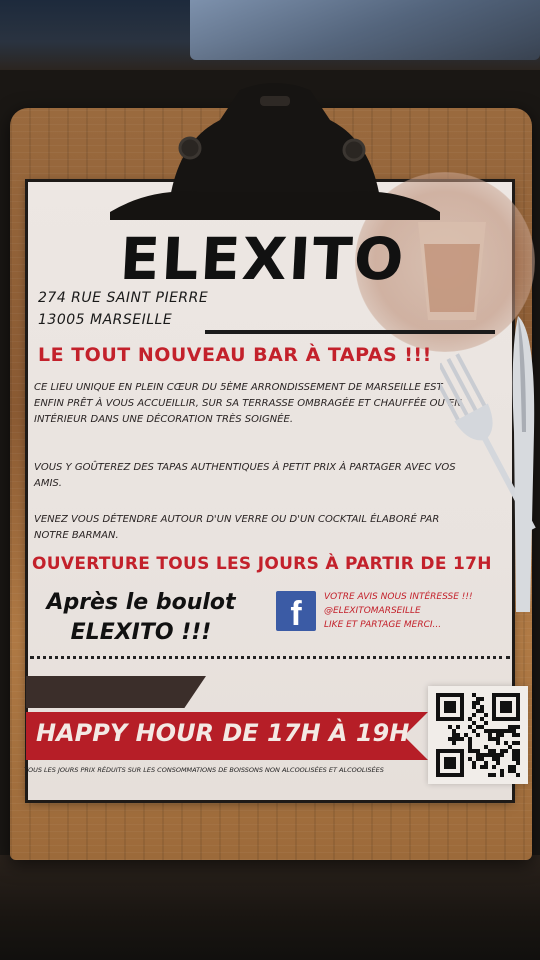  What do you see at coordinates (141, 632) in the screenshot?
I see `slogan-line-2: ELEXITO !!!` at bounding box center [141, 632].